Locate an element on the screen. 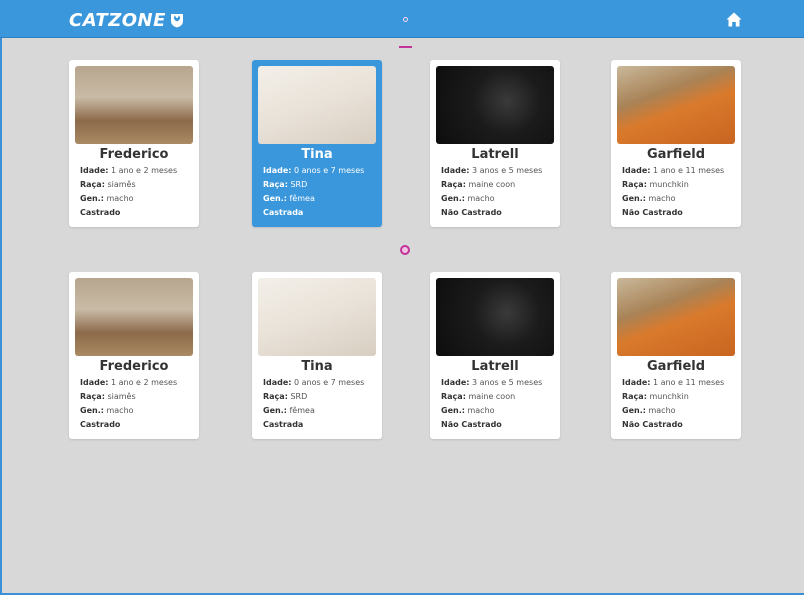  cat-age: Idade: 3 anos e 5 meses is located at coordinates (491, 170).